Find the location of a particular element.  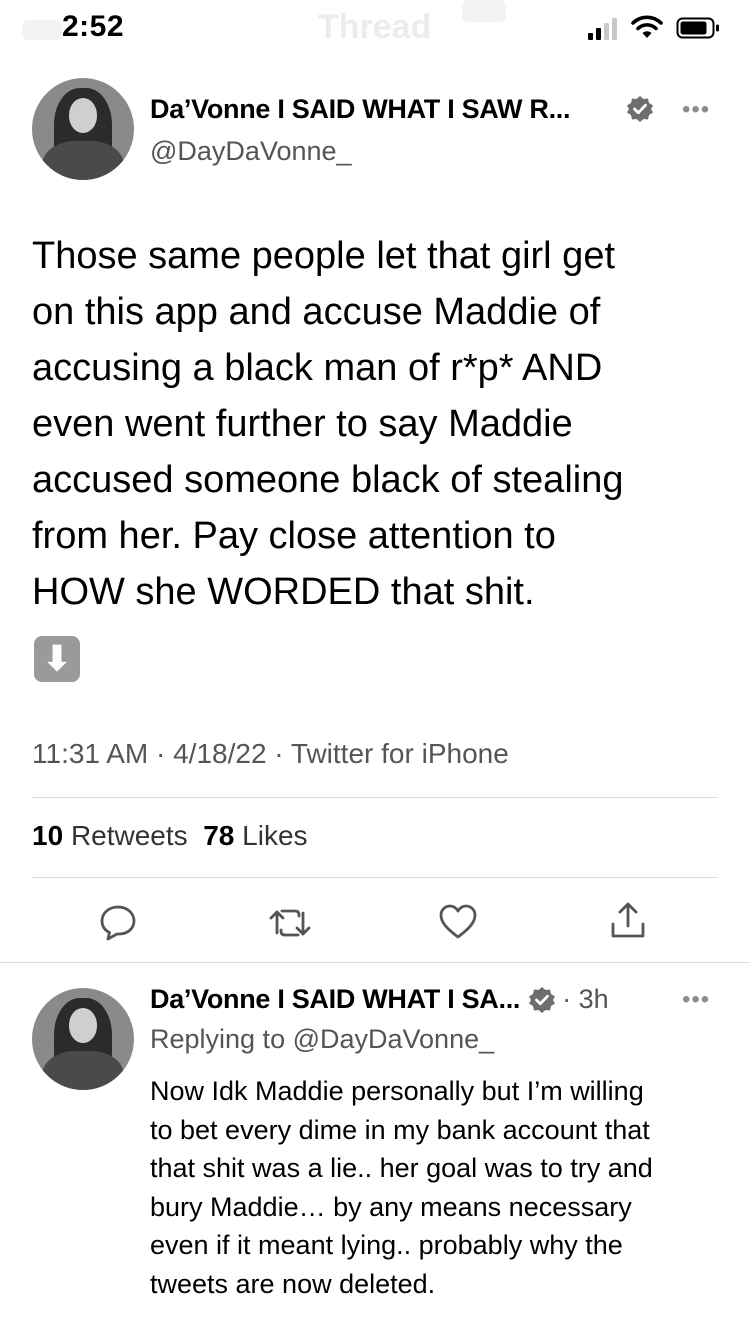

wifi-icon is located at coordinates (647, 26).